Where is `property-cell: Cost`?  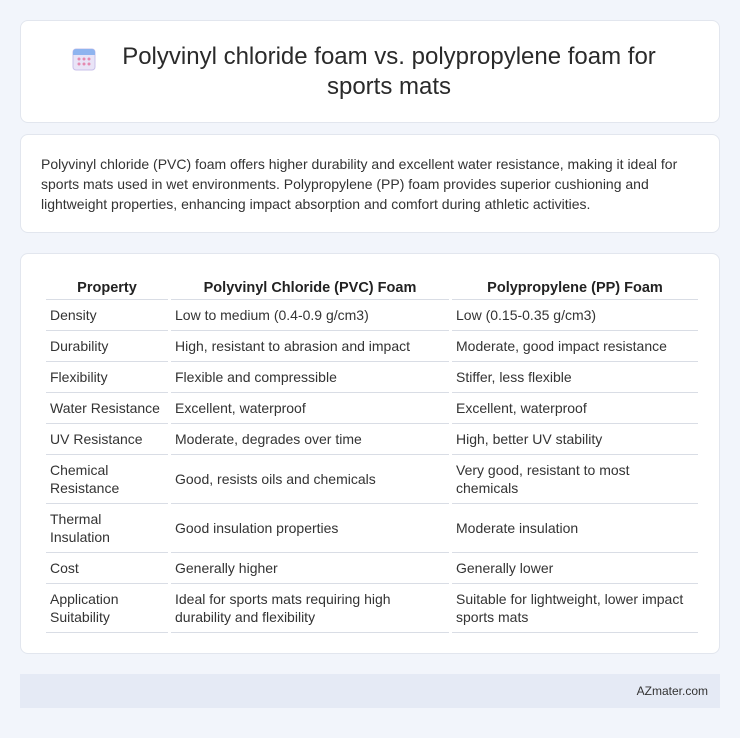 property-cell: Cost is located at coordinates (107, 568).